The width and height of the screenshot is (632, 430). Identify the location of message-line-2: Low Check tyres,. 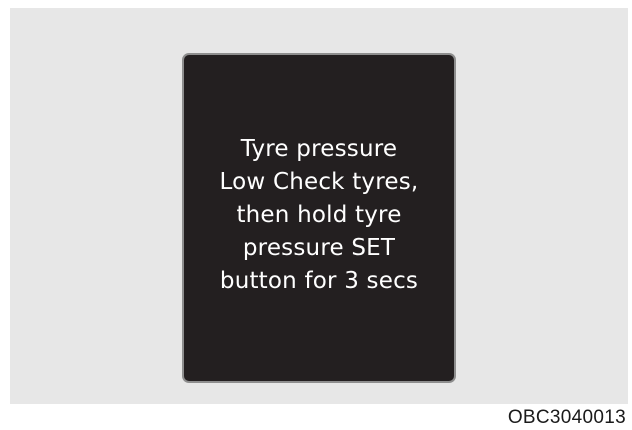
(319, 181).